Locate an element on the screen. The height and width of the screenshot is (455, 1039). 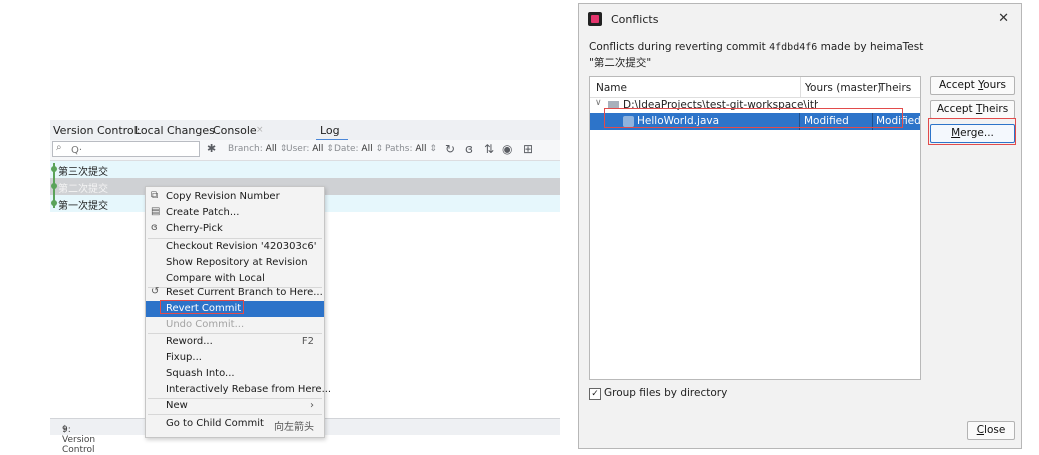
search-icon: ⌕ is located at coordinates (59, 147).